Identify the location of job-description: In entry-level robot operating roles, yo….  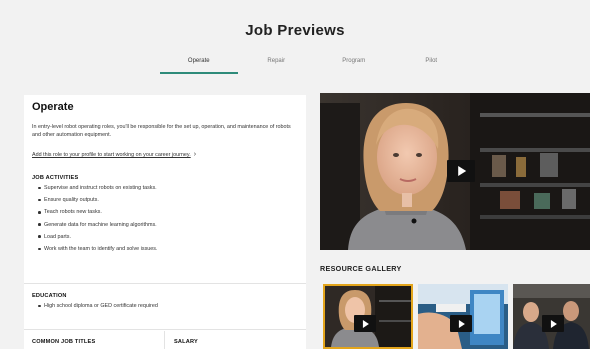
(161, 131).